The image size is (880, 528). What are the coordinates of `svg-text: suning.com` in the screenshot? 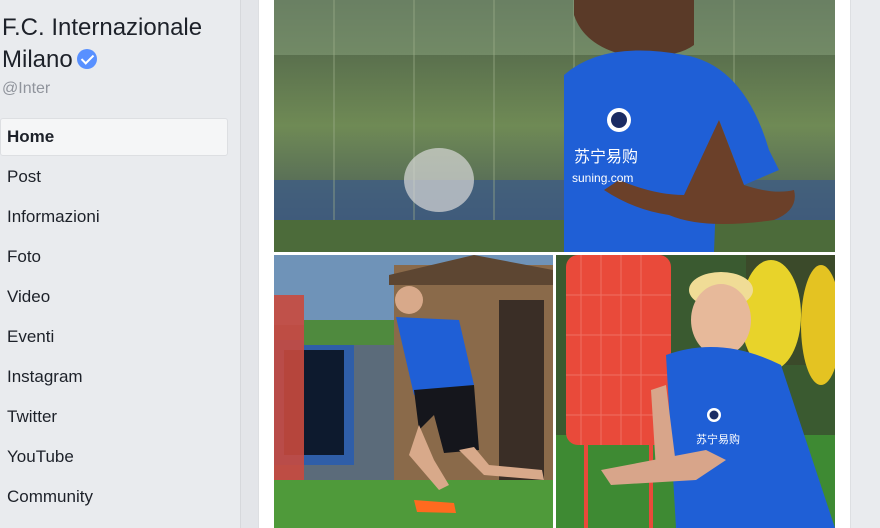 It's located at (602, 178).